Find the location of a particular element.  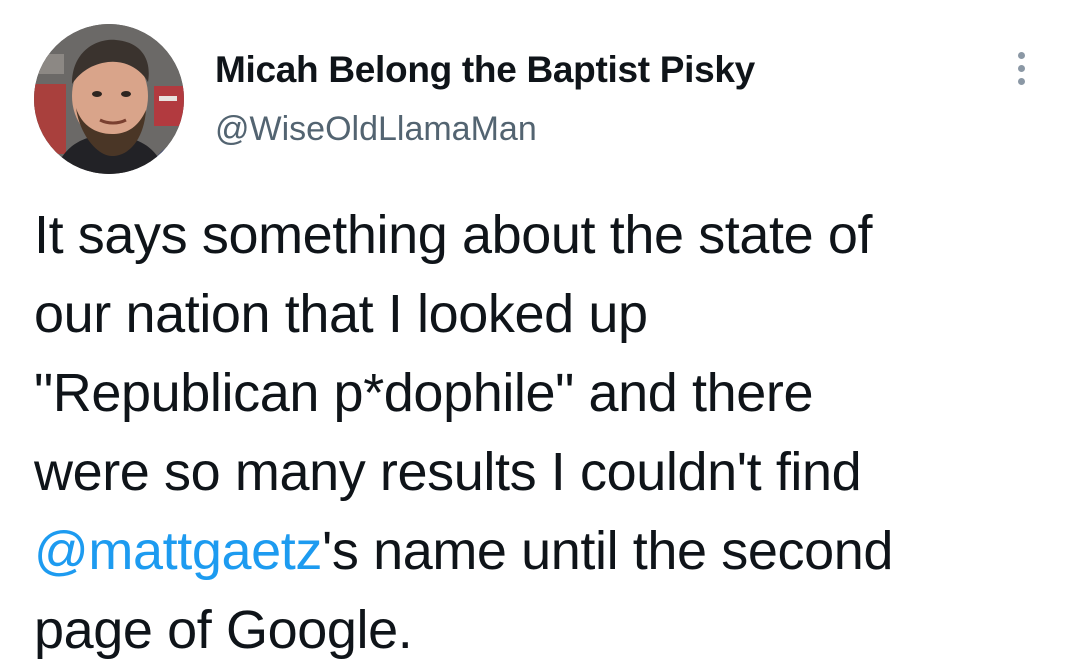

tweet-text-line: It says something about the state of is located at coordinates (453, 235).